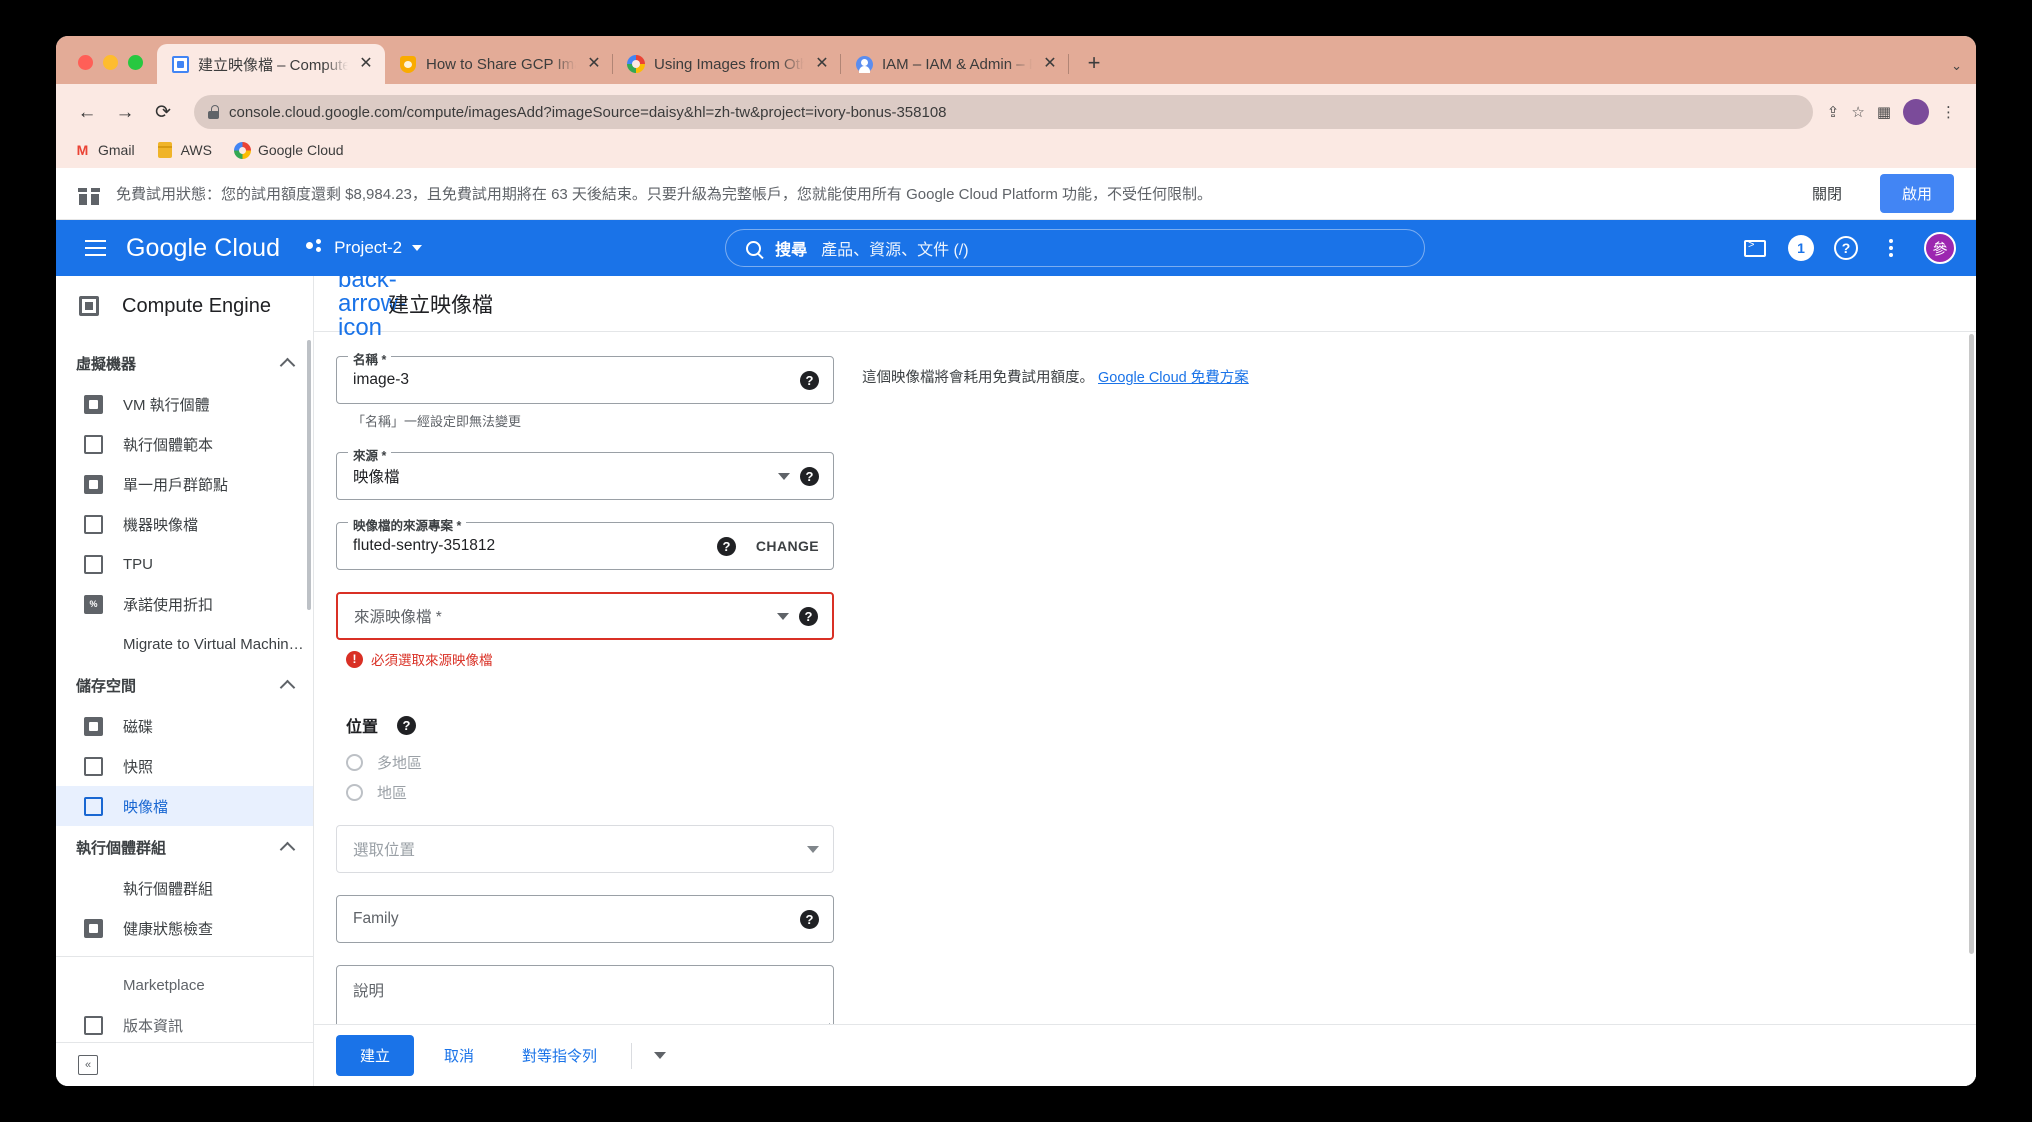 The image size is (2032, 1122). What do you see at coordinates (1940, 248) in the screenshot?
I see `user-avatar: 參` at bounding box center [1940, 248].